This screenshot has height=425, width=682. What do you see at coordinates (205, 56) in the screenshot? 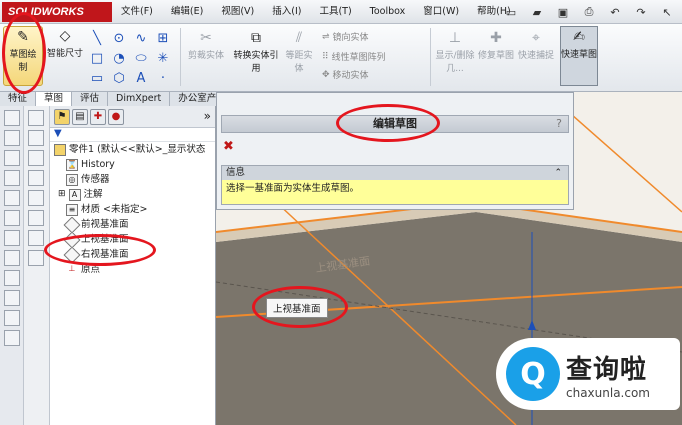
I see `trim-label: 剪裁实体` at bounding box center [205, 56].